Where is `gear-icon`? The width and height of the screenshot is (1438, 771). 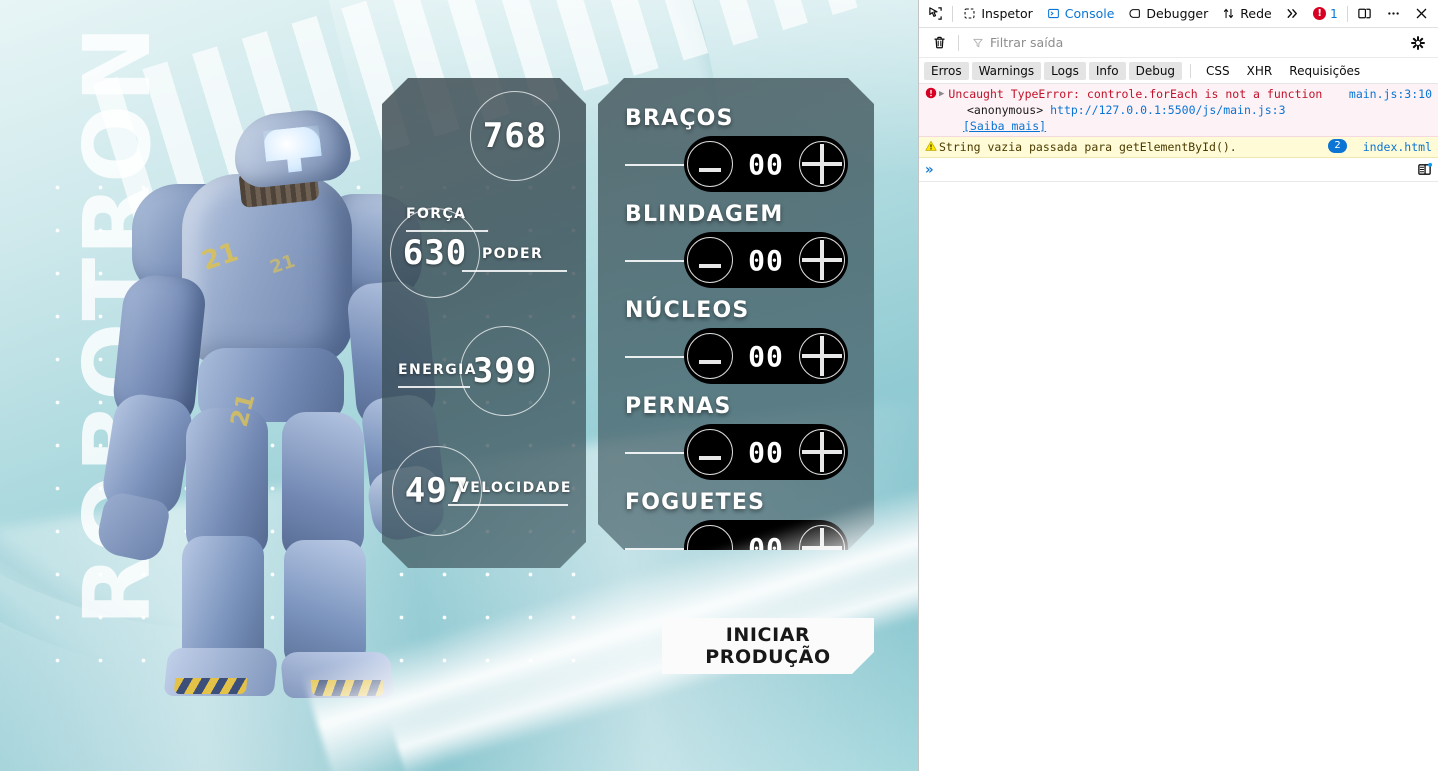 gear-icon is located at coordinates (1418, 43).